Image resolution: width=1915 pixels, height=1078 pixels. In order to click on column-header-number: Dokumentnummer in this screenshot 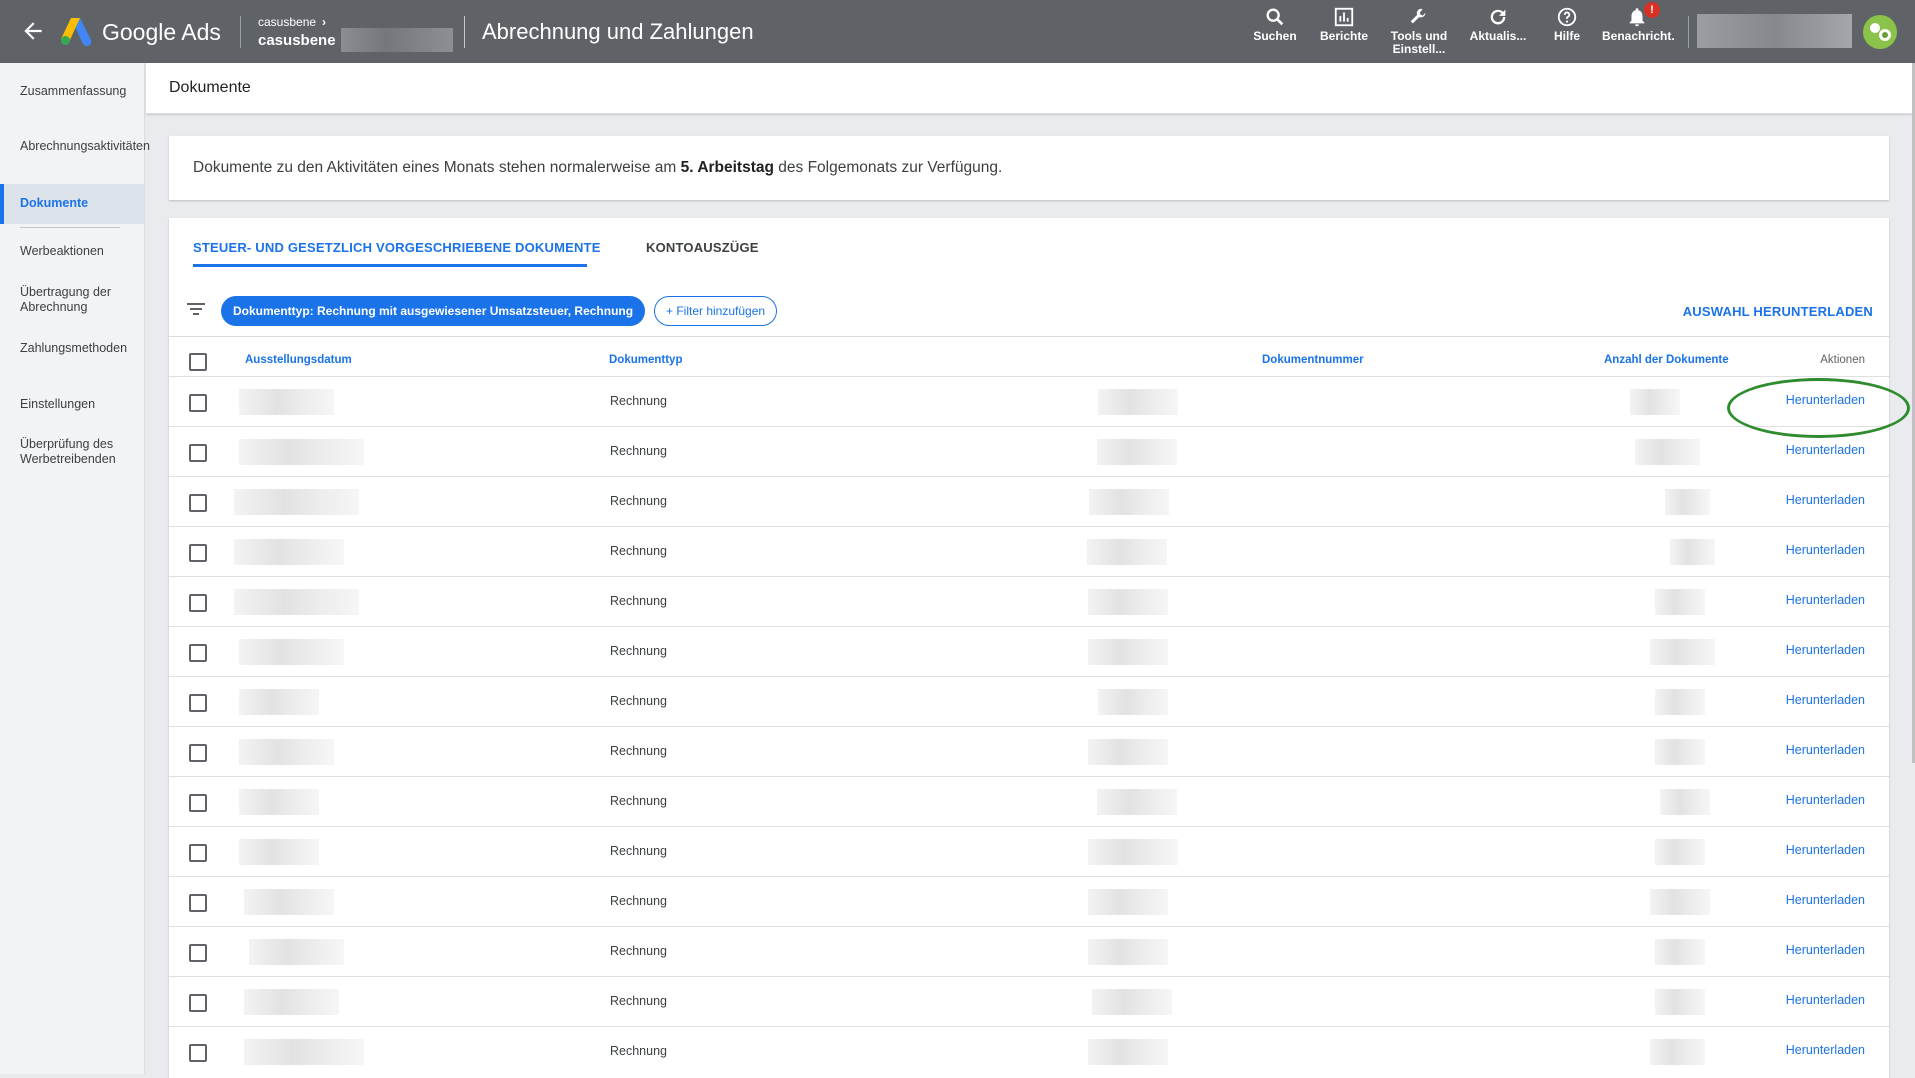, I will do `click(1313, 360)`.